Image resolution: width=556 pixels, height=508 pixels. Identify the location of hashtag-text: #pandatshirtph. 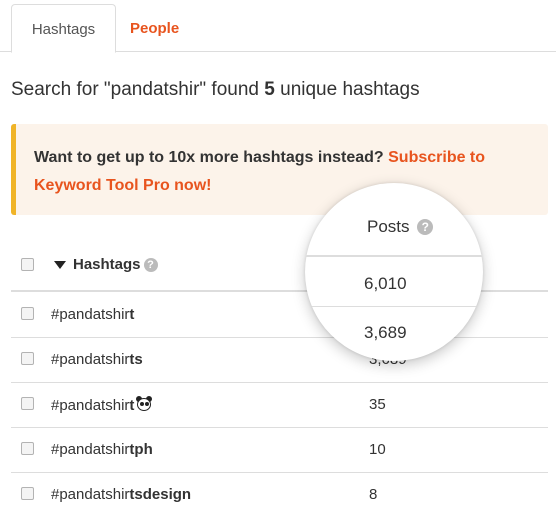
(102, 449).